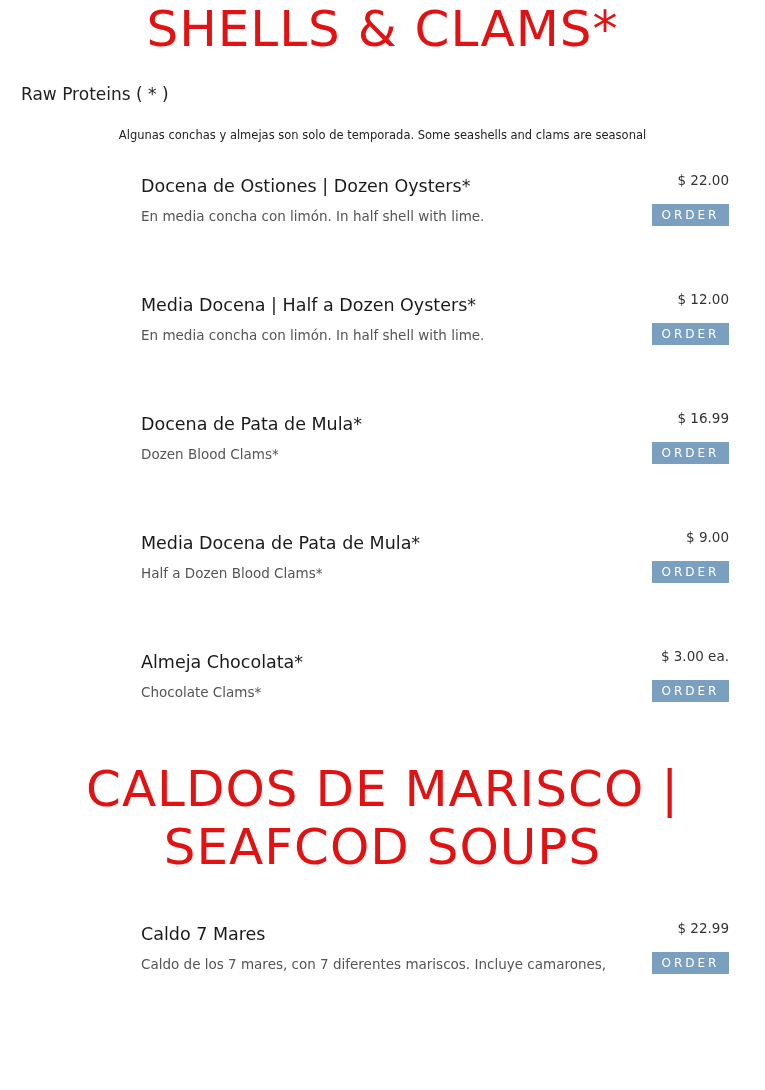 This screenshot has height=1090, width=765. What do you see at coordinates (306, 186) in the screenshot?
I see `dish-name: Docena de Ostiones | Dozen Oysters*` at bounding box center [306, 186].